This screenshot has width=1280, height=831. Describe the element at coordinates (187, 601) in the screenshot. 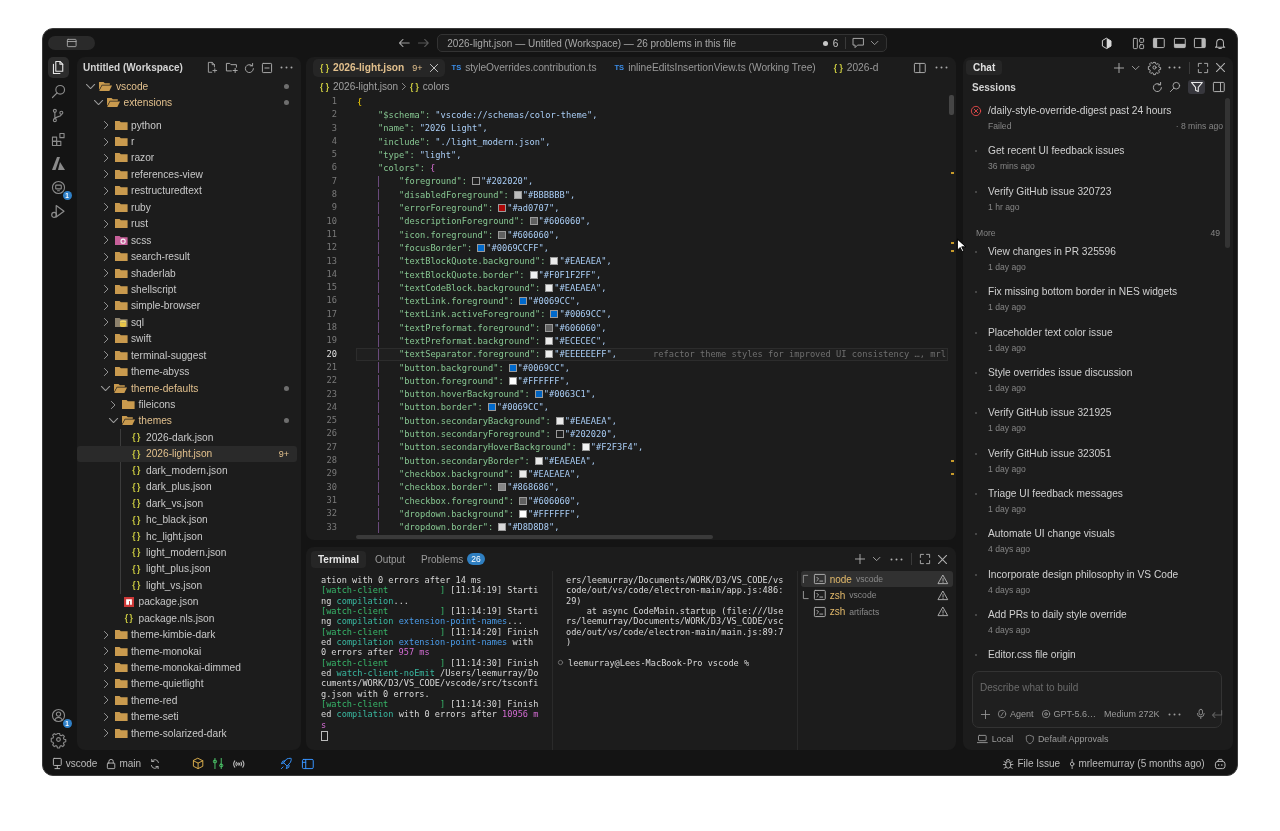

I see `tree-item: package.json` at that location.